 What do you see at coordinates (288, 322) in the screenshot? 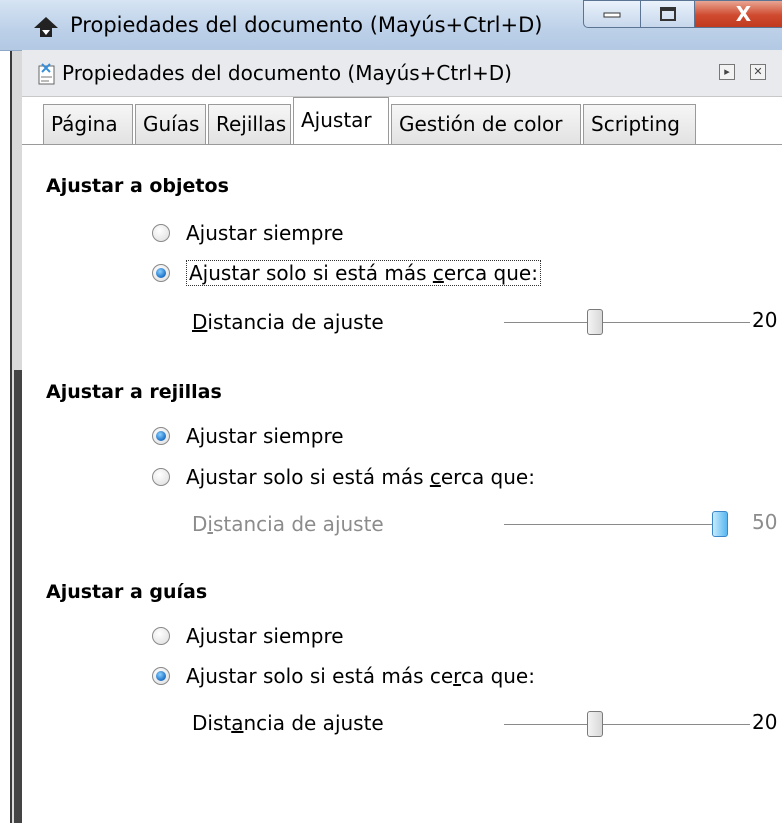
I see `distance-label-objects: Distancia de ajuste` at bounding box center [288, 322].